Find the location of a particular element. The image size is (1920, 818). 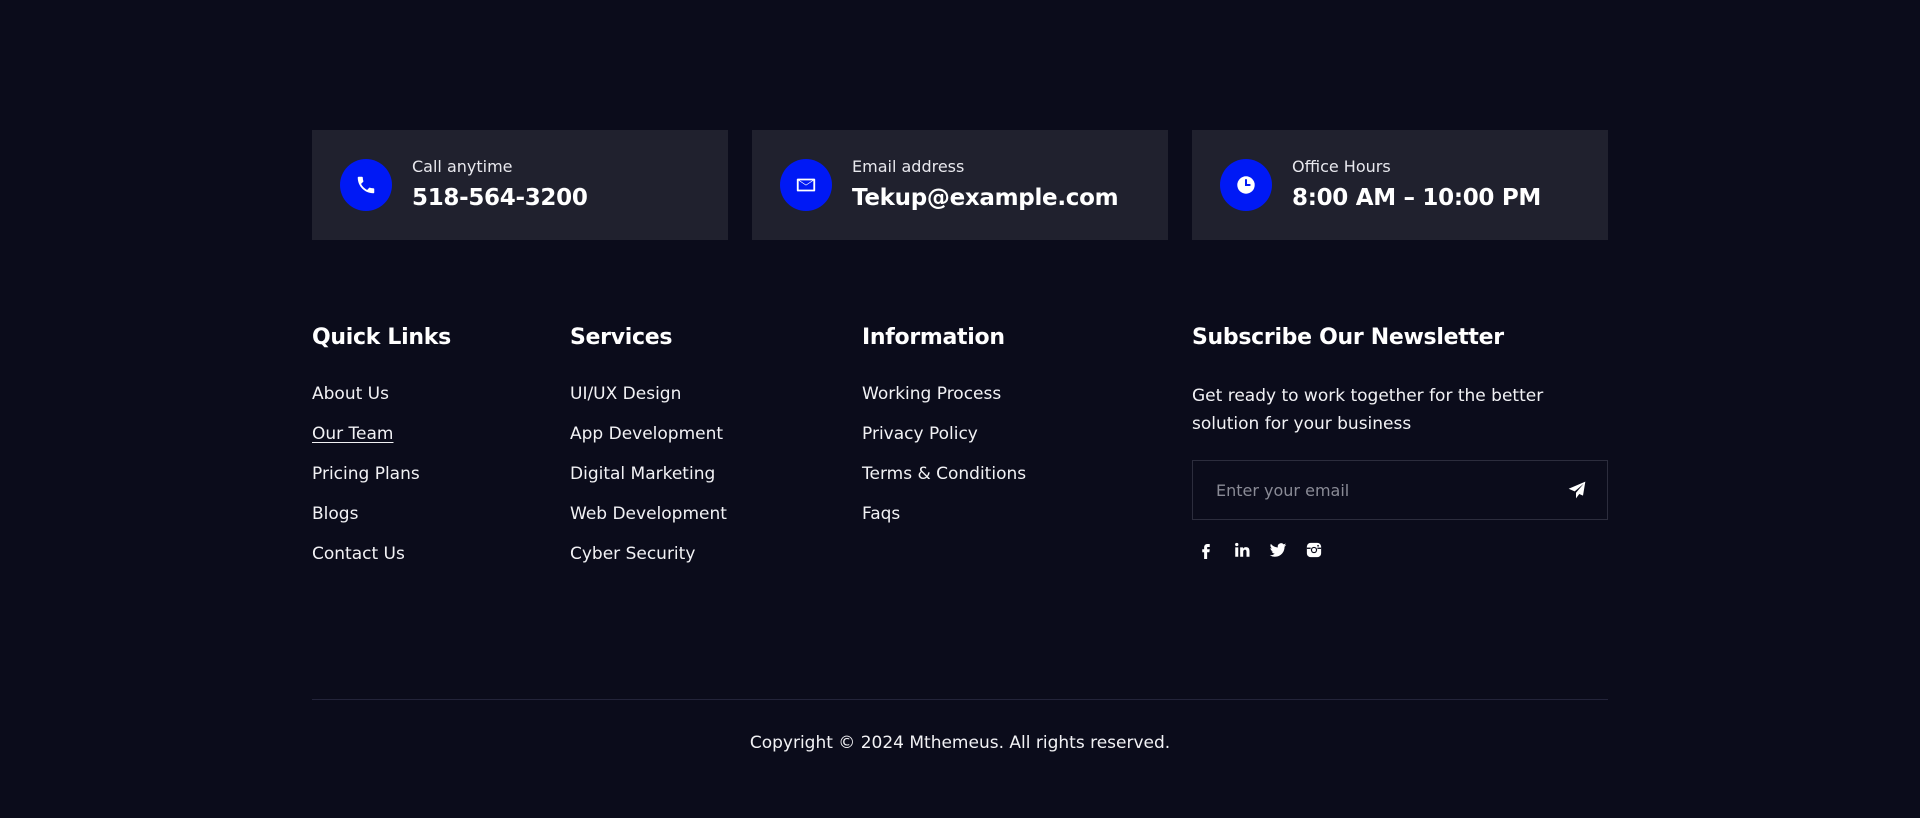

link-working-process: Working Process is located at coordinates (931, 394).